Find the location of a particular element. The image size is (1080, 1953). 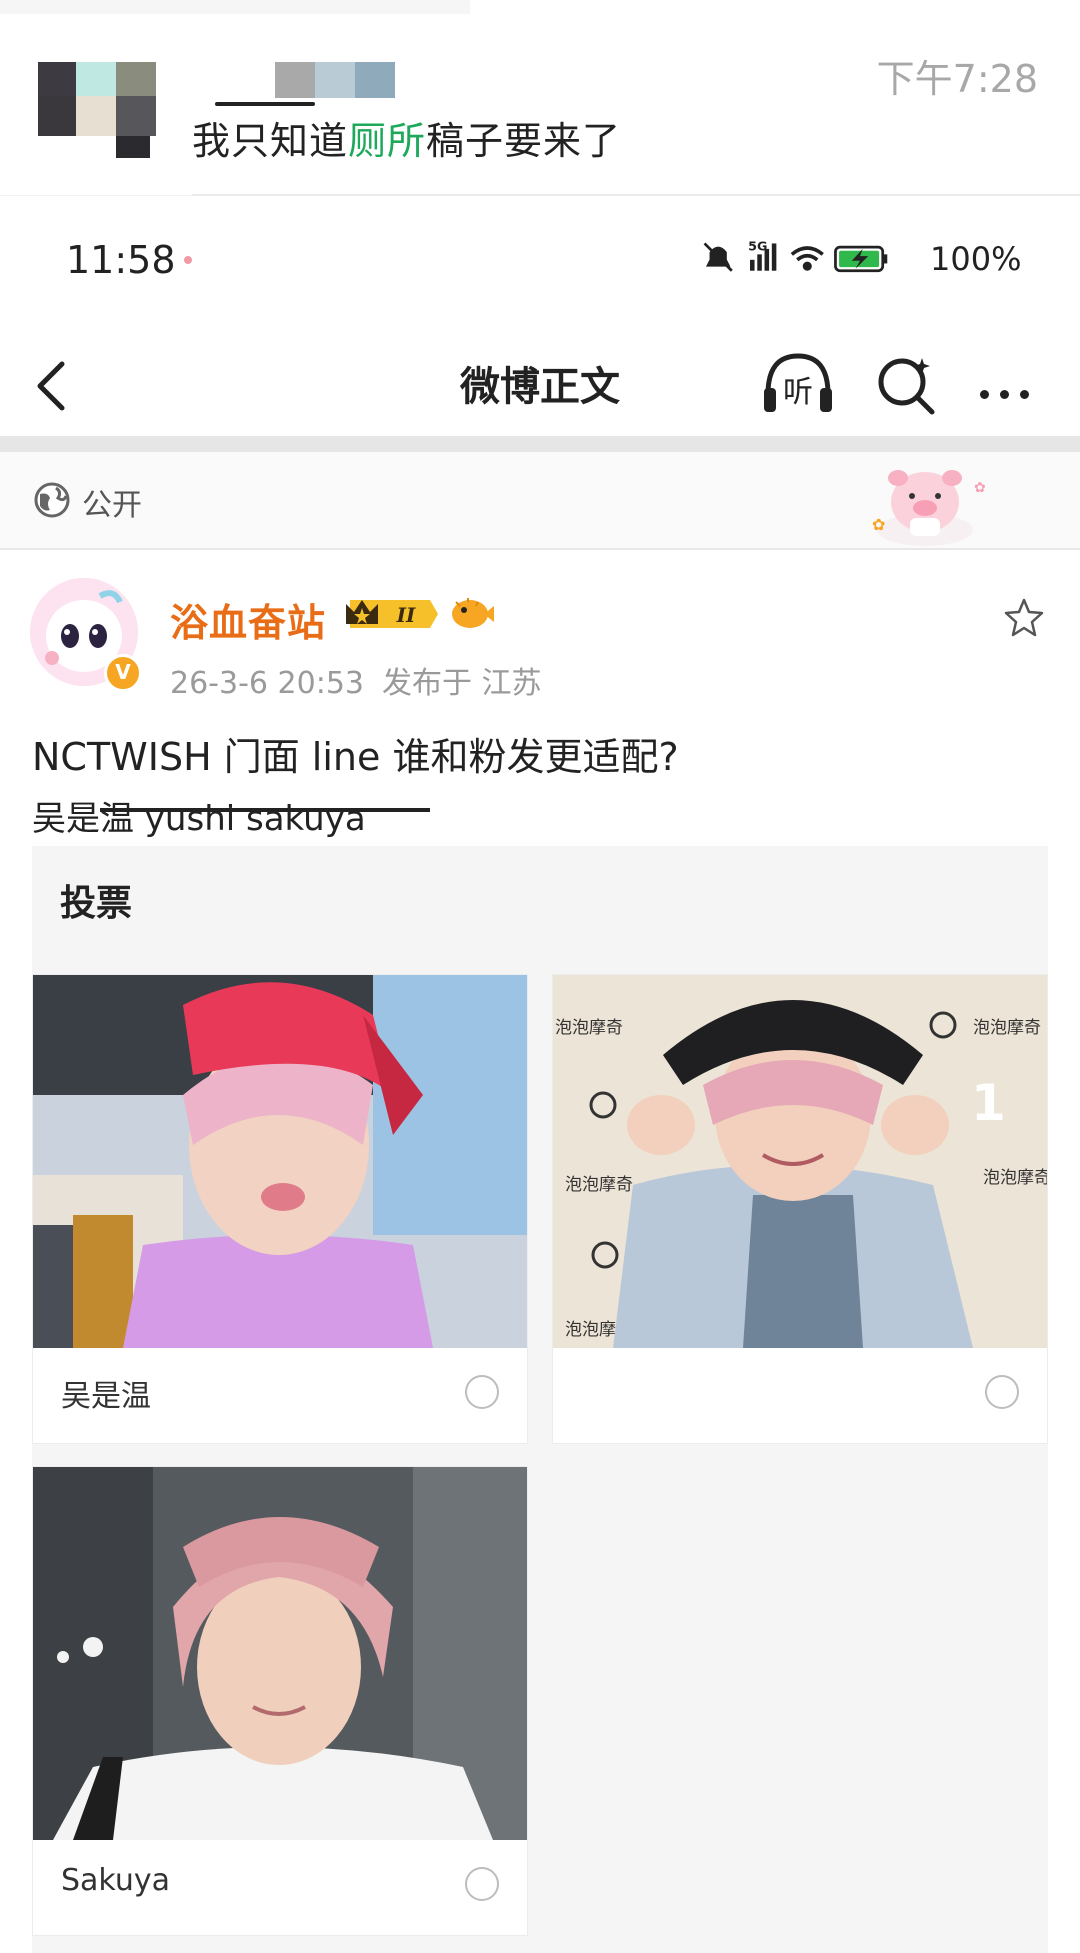

battery-charging-icon is located at coordinates (861, 259).